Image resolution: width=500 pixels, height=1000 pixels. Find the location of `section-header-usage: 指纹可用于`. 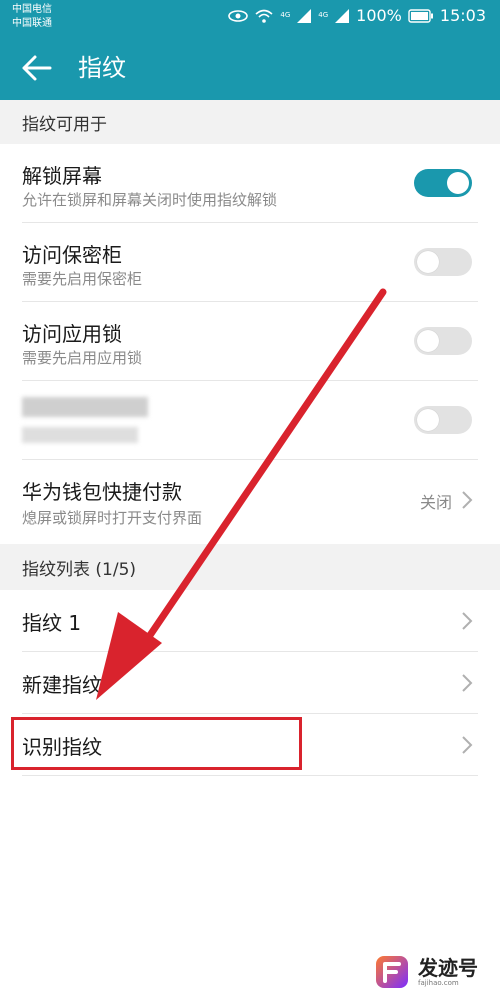

section-header-usage: 指纹可用于 is located at coordinates (250, 122).